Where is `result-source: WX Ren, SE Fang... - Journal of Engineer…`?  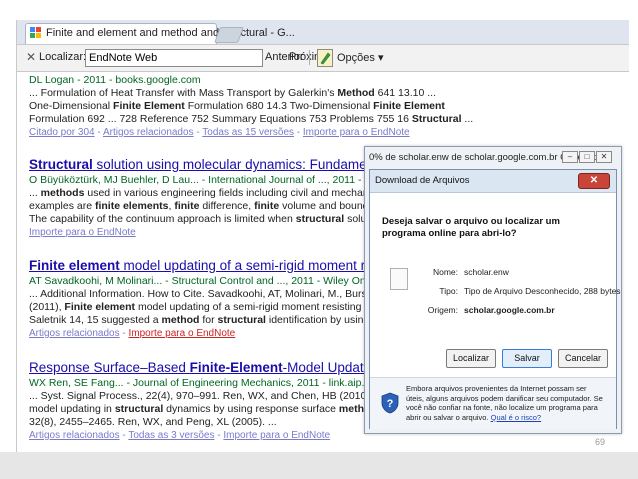 result-source: WX Ren, SE Fang... - Journal of Engineer… is located at coordinates (204, 383).